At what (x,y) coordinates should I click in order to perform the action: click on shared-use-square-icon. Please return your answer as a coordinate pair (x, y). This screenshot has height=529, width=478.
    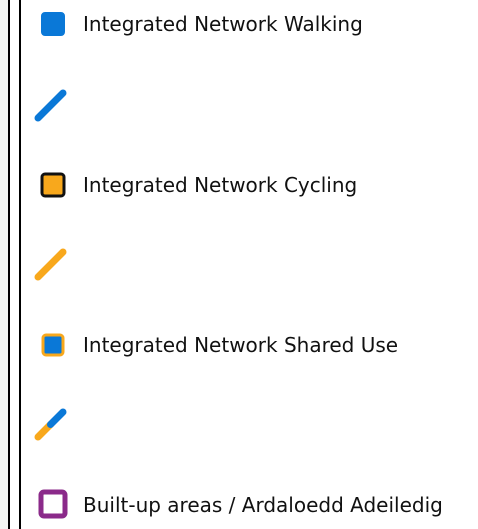
    Looking at the image, I should click on (51, 345).